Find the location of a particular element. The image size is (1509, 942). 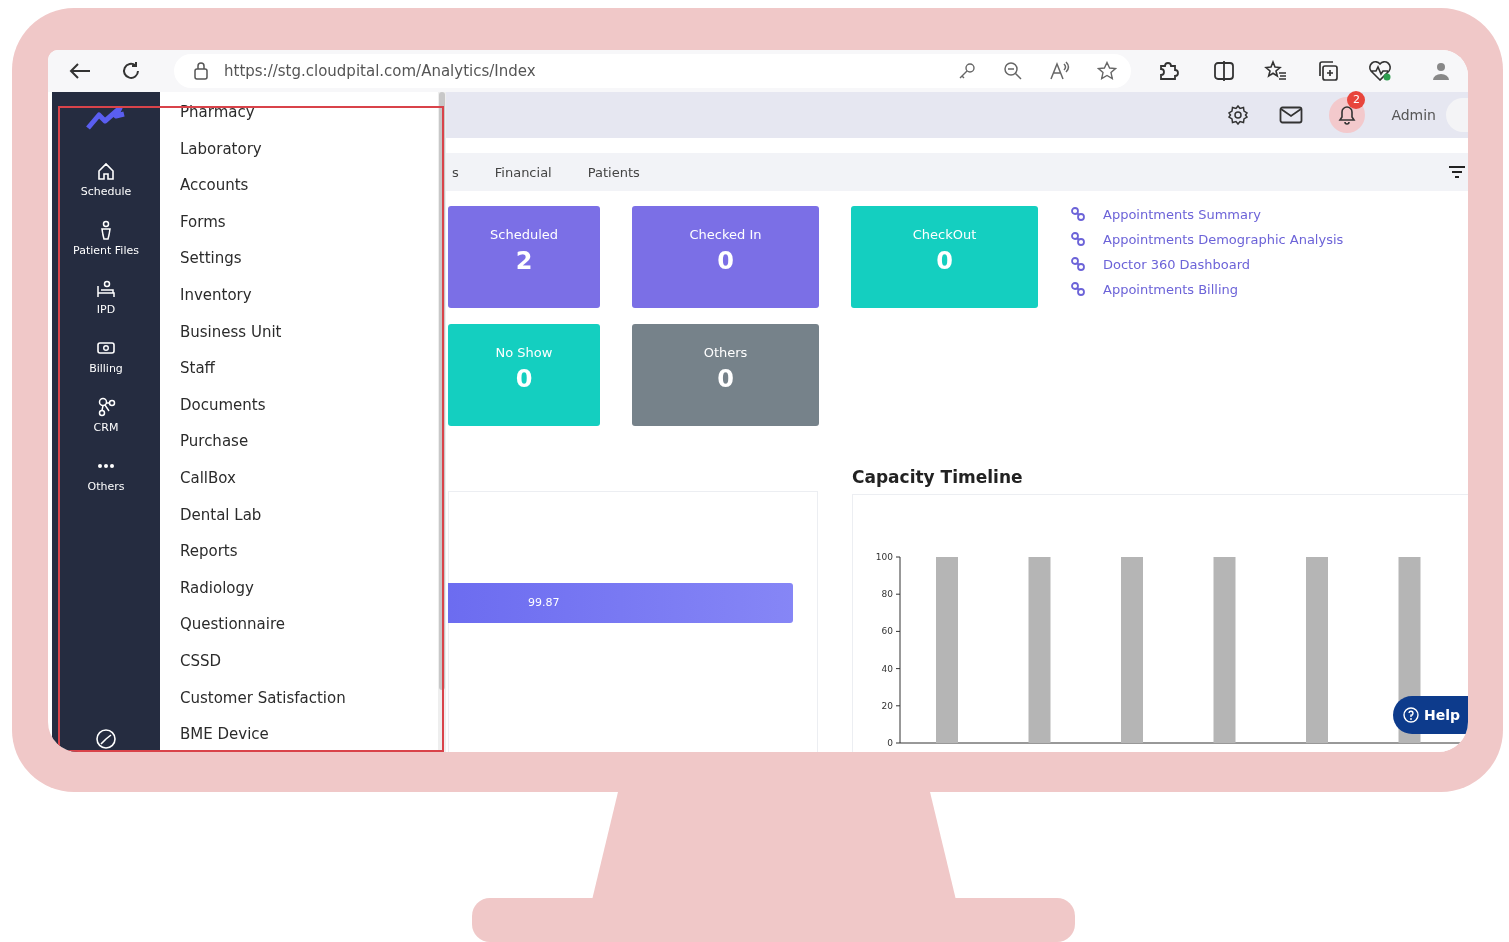

menu-item: Inventory is located at coordinates (299, 295).